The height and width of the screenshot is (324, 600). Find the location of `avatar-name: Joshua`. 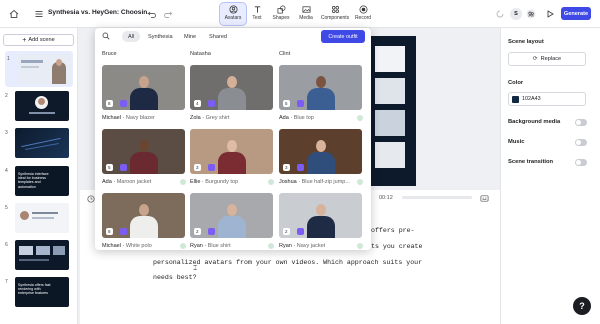

avatar-name: Joshua is located at coordinates (288, 182).